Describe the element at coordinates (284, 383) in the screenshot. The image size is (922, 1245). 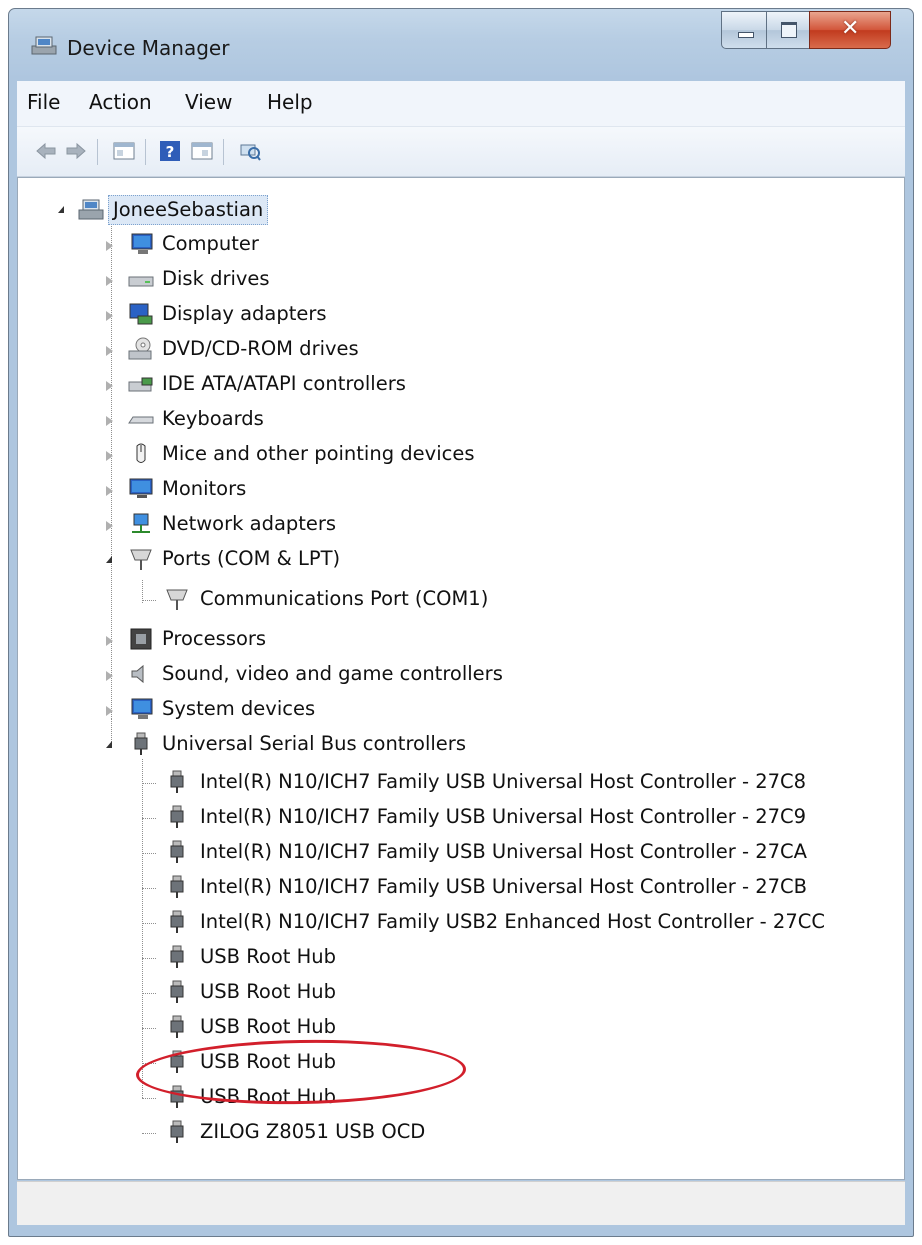
I see `tree-category-label: IDE ATA/ATAPI controllers` at that location.